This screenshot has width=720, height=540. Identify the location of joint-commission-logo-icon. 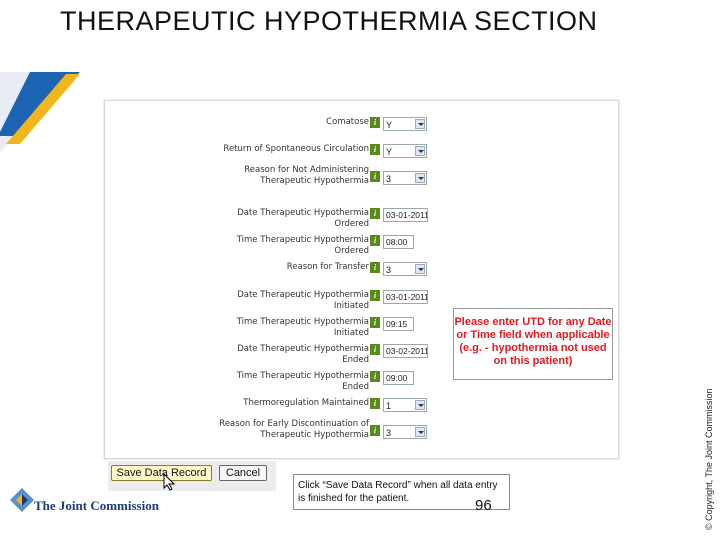
(22, 500).